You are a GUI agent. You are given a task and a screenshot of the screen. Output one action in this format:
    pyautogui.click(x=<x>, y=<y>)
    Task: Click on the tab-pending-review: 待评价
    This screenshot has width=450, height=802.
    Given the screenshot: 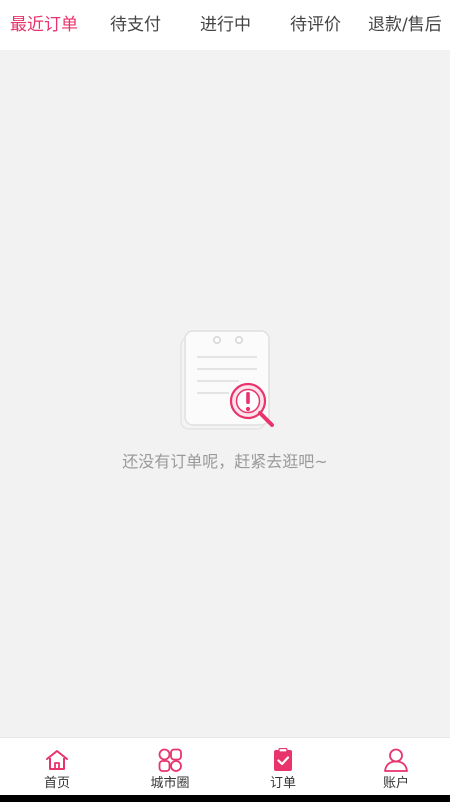 What is the action you would take?
    pyautogui.click(x=315, y=25)
    